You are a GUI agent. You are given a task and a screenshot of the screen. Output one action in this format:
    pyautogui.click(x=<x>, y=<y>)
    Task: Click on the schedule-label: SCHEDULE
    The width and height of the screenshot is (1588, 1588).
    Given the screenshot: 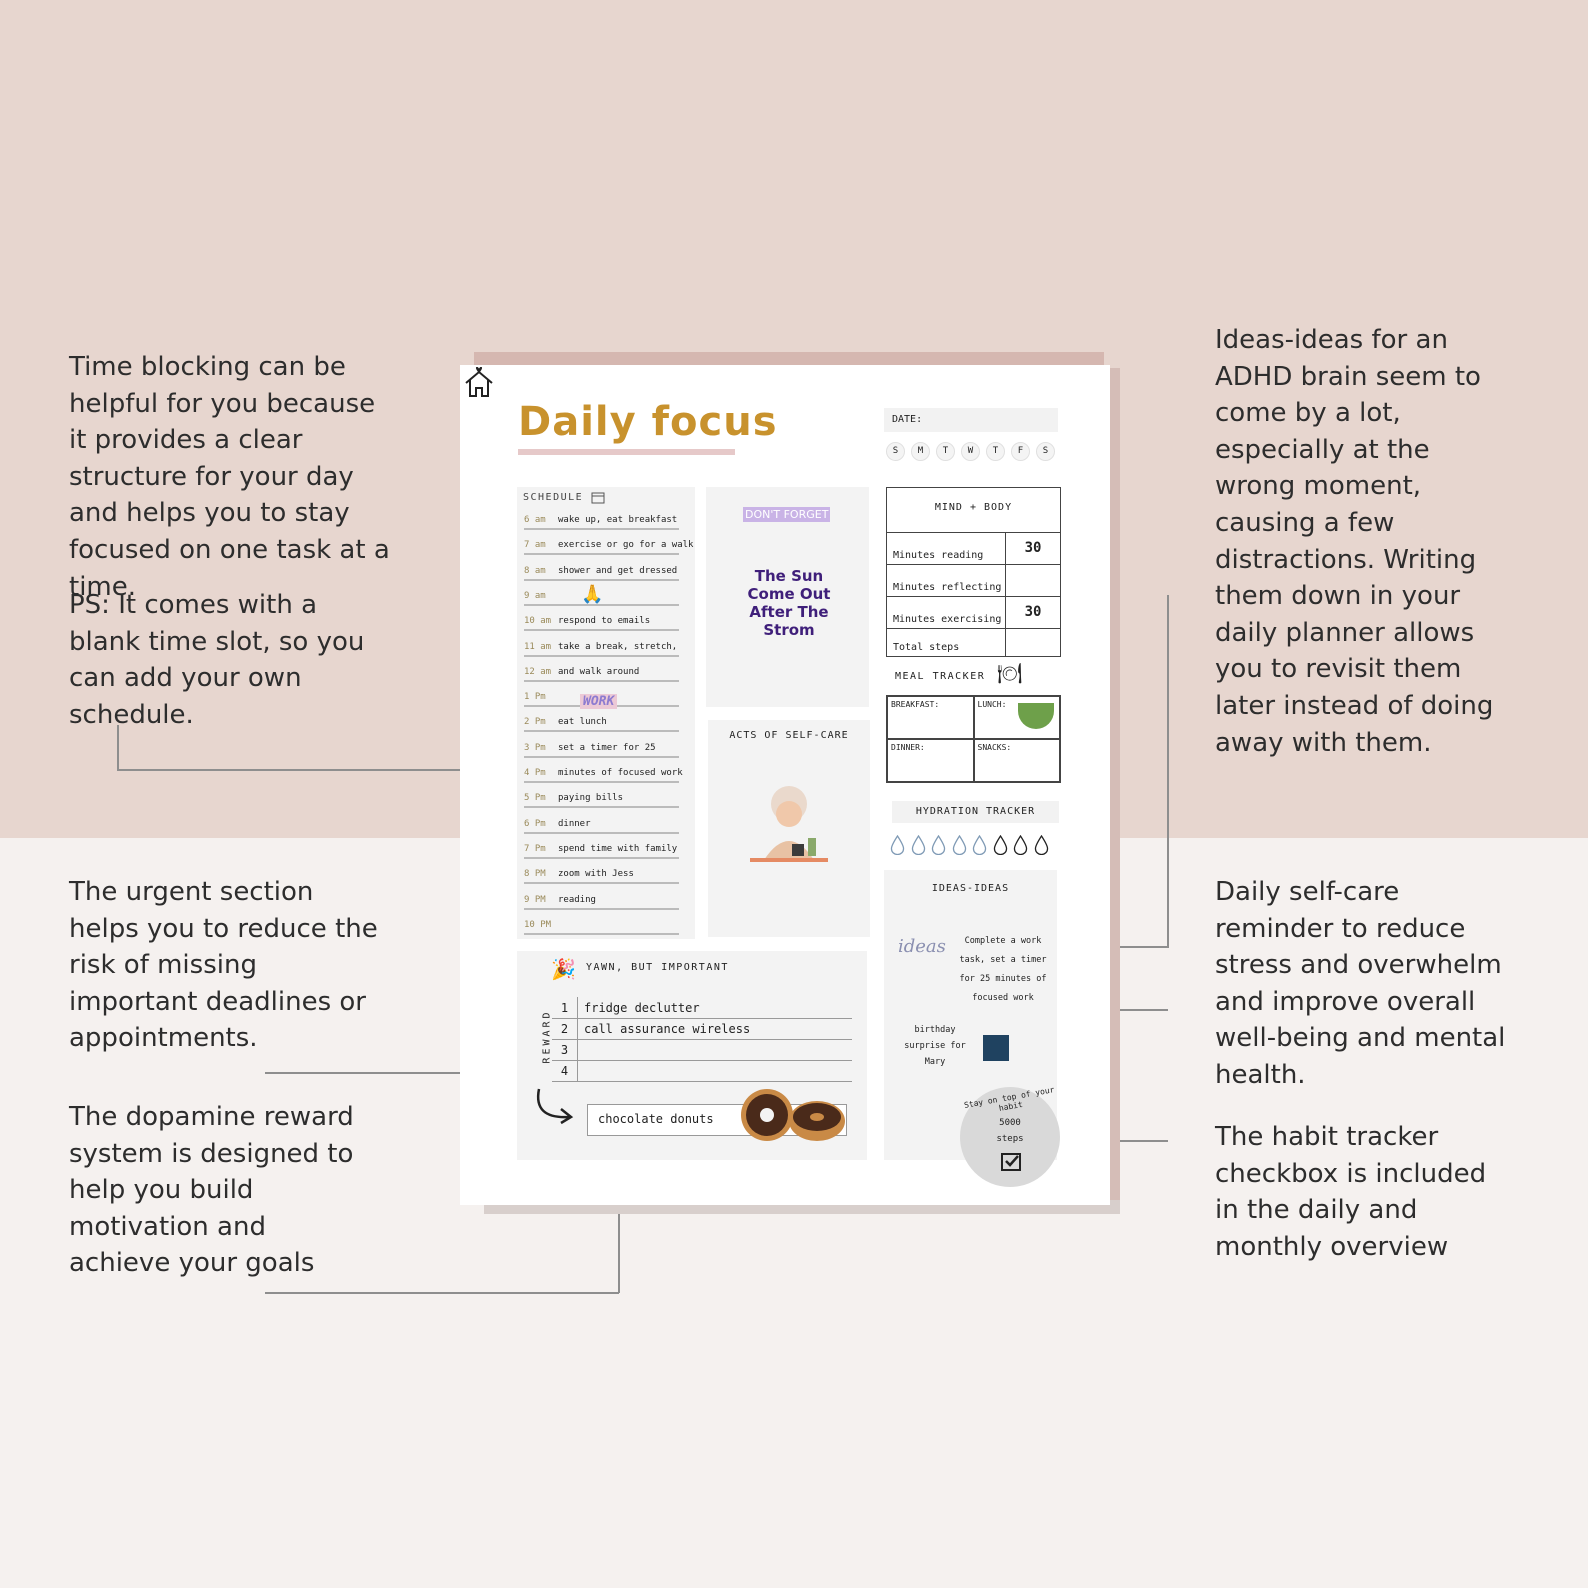 What is the action you would take?
    pyautogui.click(x=553, y=497)
    